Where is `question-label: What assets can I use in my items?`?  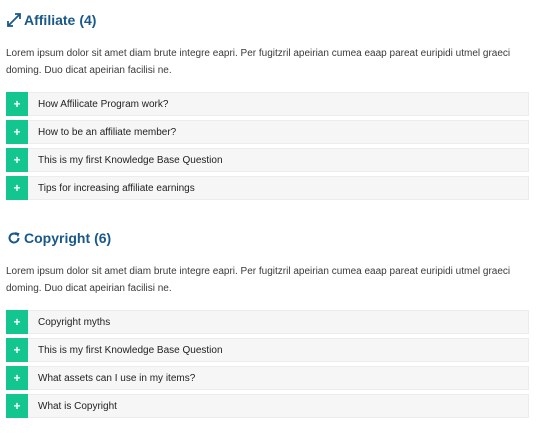
question-label: What assets can I use in my items? is located at coordinates (116, 378).